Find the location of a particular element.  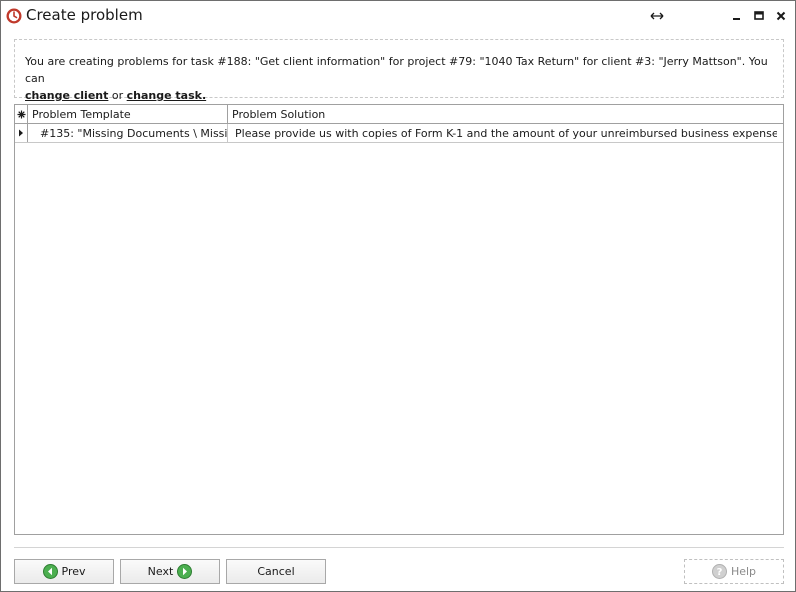

cancel-label: Cancel is located at coordinates (276, 571).